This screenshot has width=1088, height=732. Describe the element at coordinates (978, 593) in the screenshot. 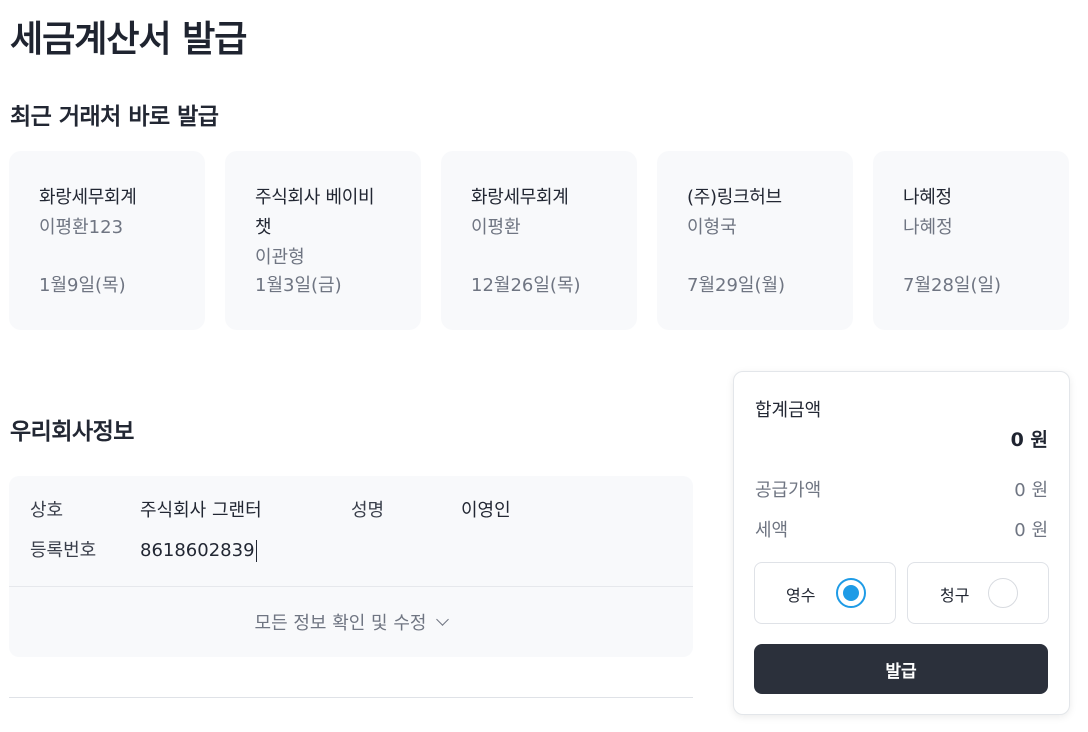

I see `claim-option: 청구` at that location.